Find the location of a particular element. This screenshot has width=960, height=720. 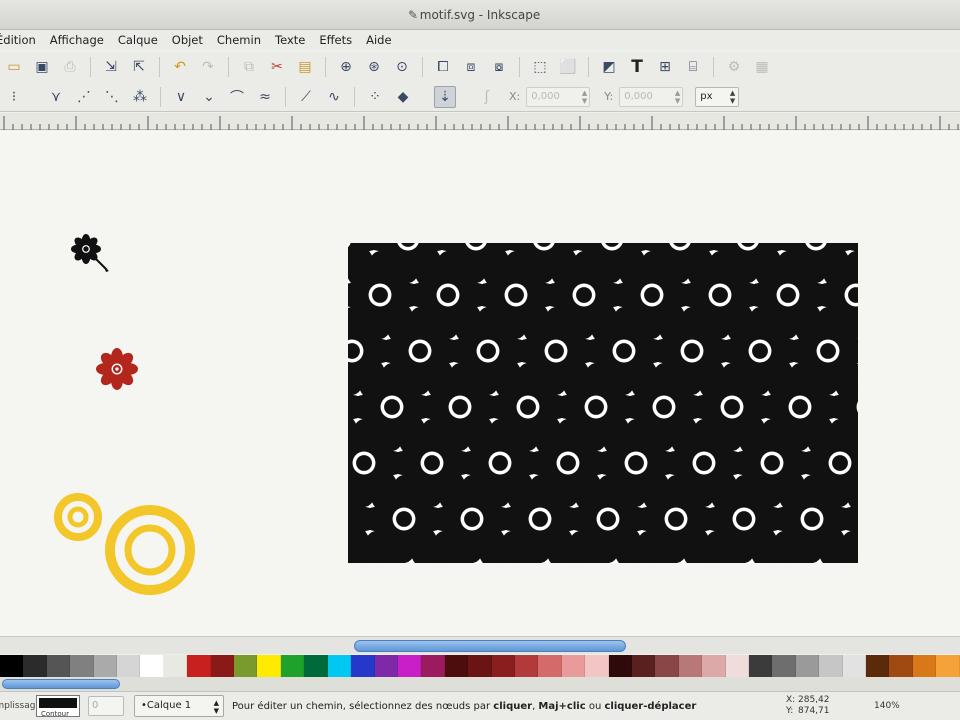

ungroup-icon: ⬜ is located at coordinates (568, 67).